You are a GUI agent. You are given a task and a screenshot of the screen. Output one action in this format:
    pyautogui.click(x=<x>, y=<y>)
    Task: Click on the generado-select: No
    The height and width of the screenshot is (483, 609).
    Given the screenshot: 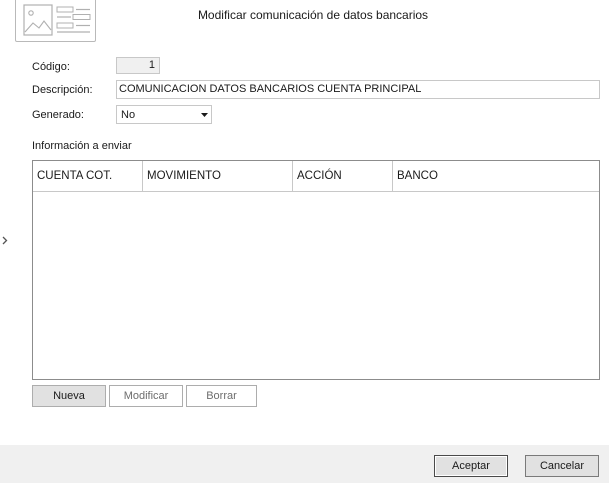 What is the action you would take?
    pyautogui.click(x=164, y=114)
    